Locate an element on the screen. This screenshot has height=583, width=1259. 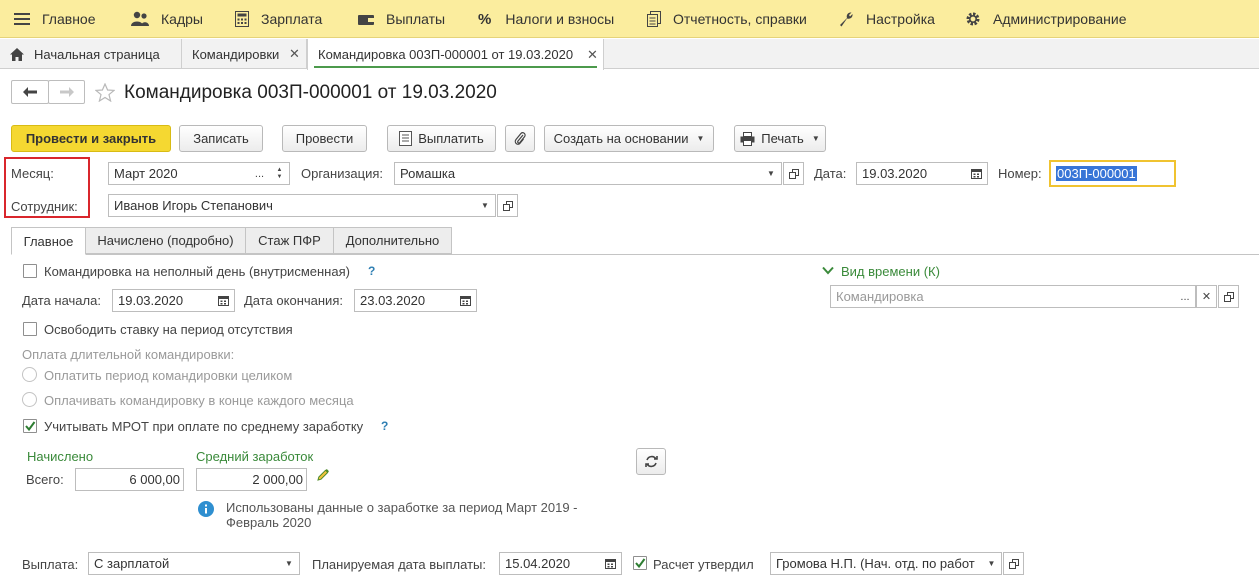
tab-home: Начальная страница is located at coordinates (91, 54).